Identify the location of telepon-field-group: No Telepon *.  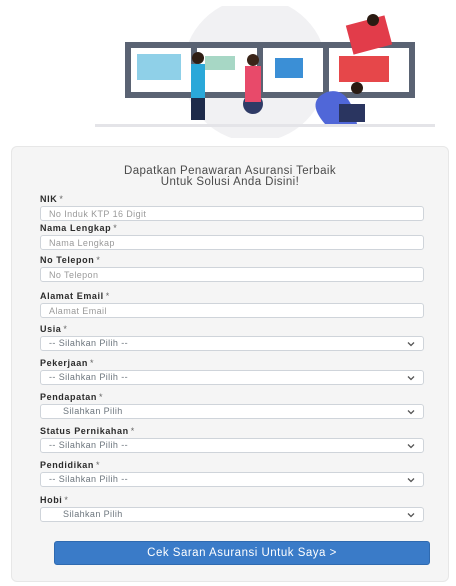
(232, 268).